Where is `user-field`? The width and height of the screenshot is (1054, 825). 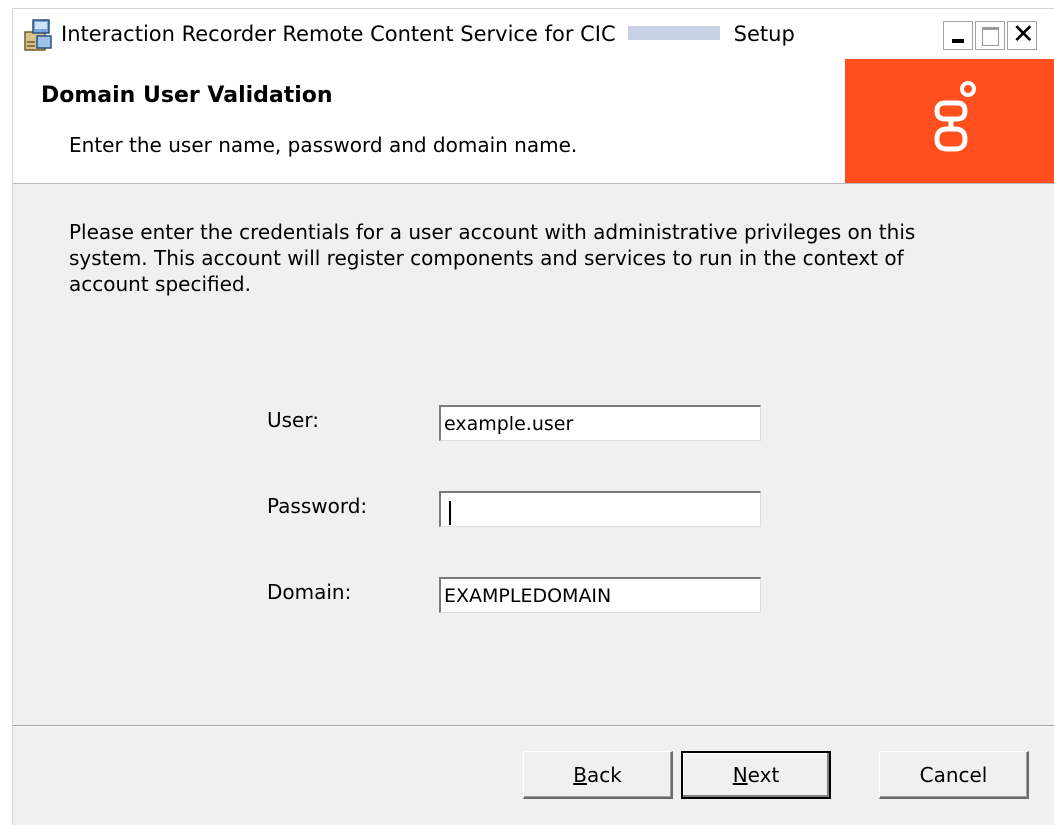 user-field is located at coordinates (600, 423).